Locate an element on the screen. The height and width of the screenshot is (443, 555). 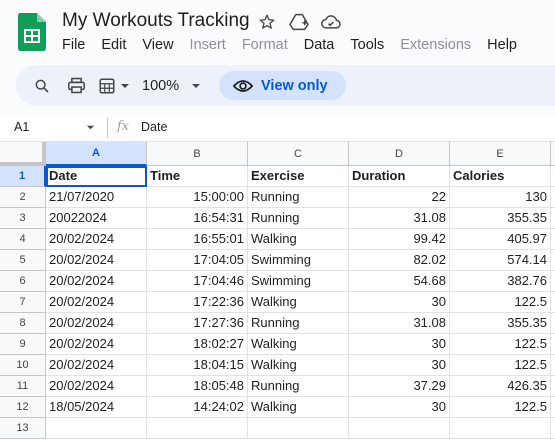
cell-a6: 20/02/2024 is located at coordinates (96, 281).